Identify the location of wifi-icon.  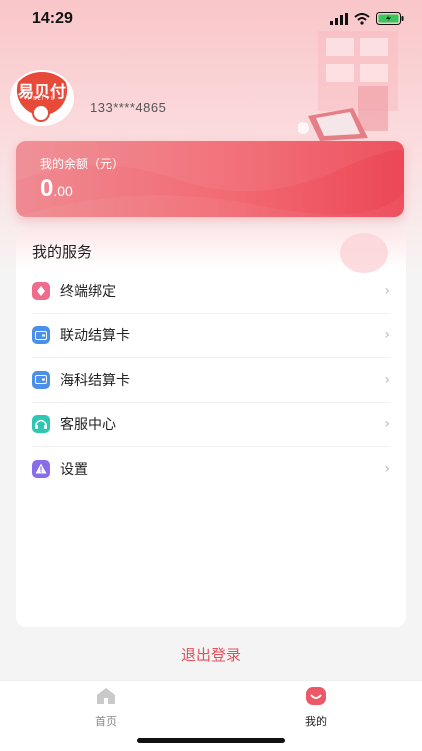
(362, 18).